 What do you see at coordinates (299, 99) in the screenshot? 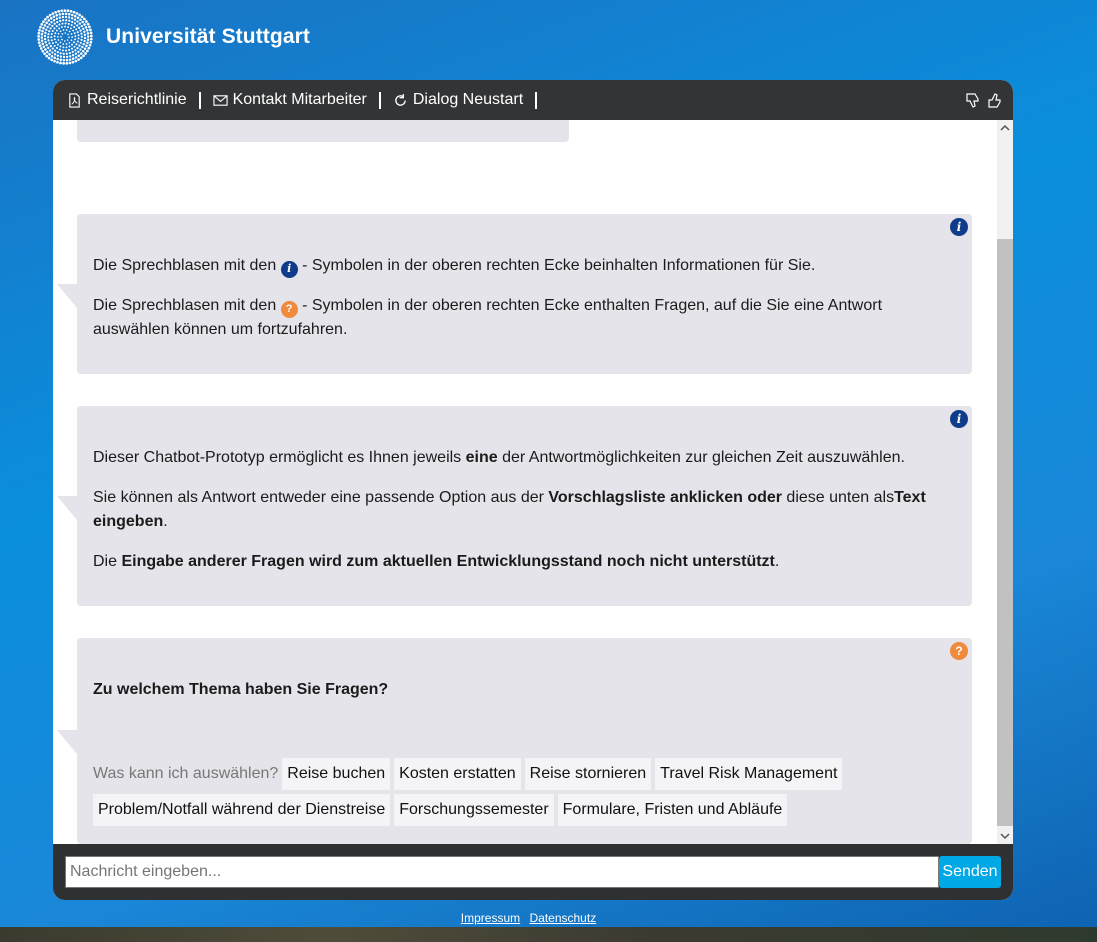
I see `contact-staff-label: Kontakt Mitarbeiter` at bounding box center [299, 99].